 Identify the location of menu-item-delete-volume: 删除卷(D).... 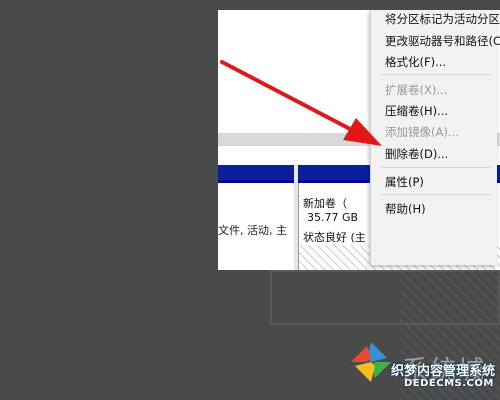
(416, 154).